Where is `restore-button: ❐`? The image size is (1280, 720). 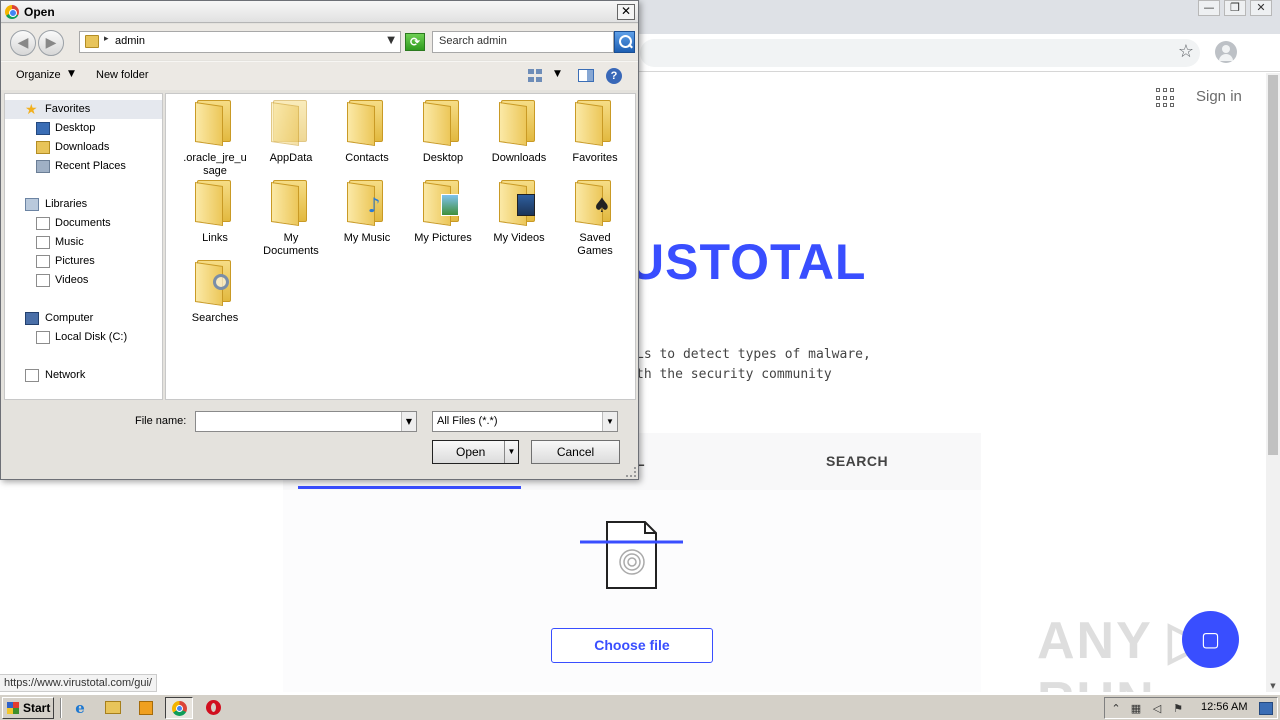 restore-button: ❐ is located at coordinates (1235, 8).